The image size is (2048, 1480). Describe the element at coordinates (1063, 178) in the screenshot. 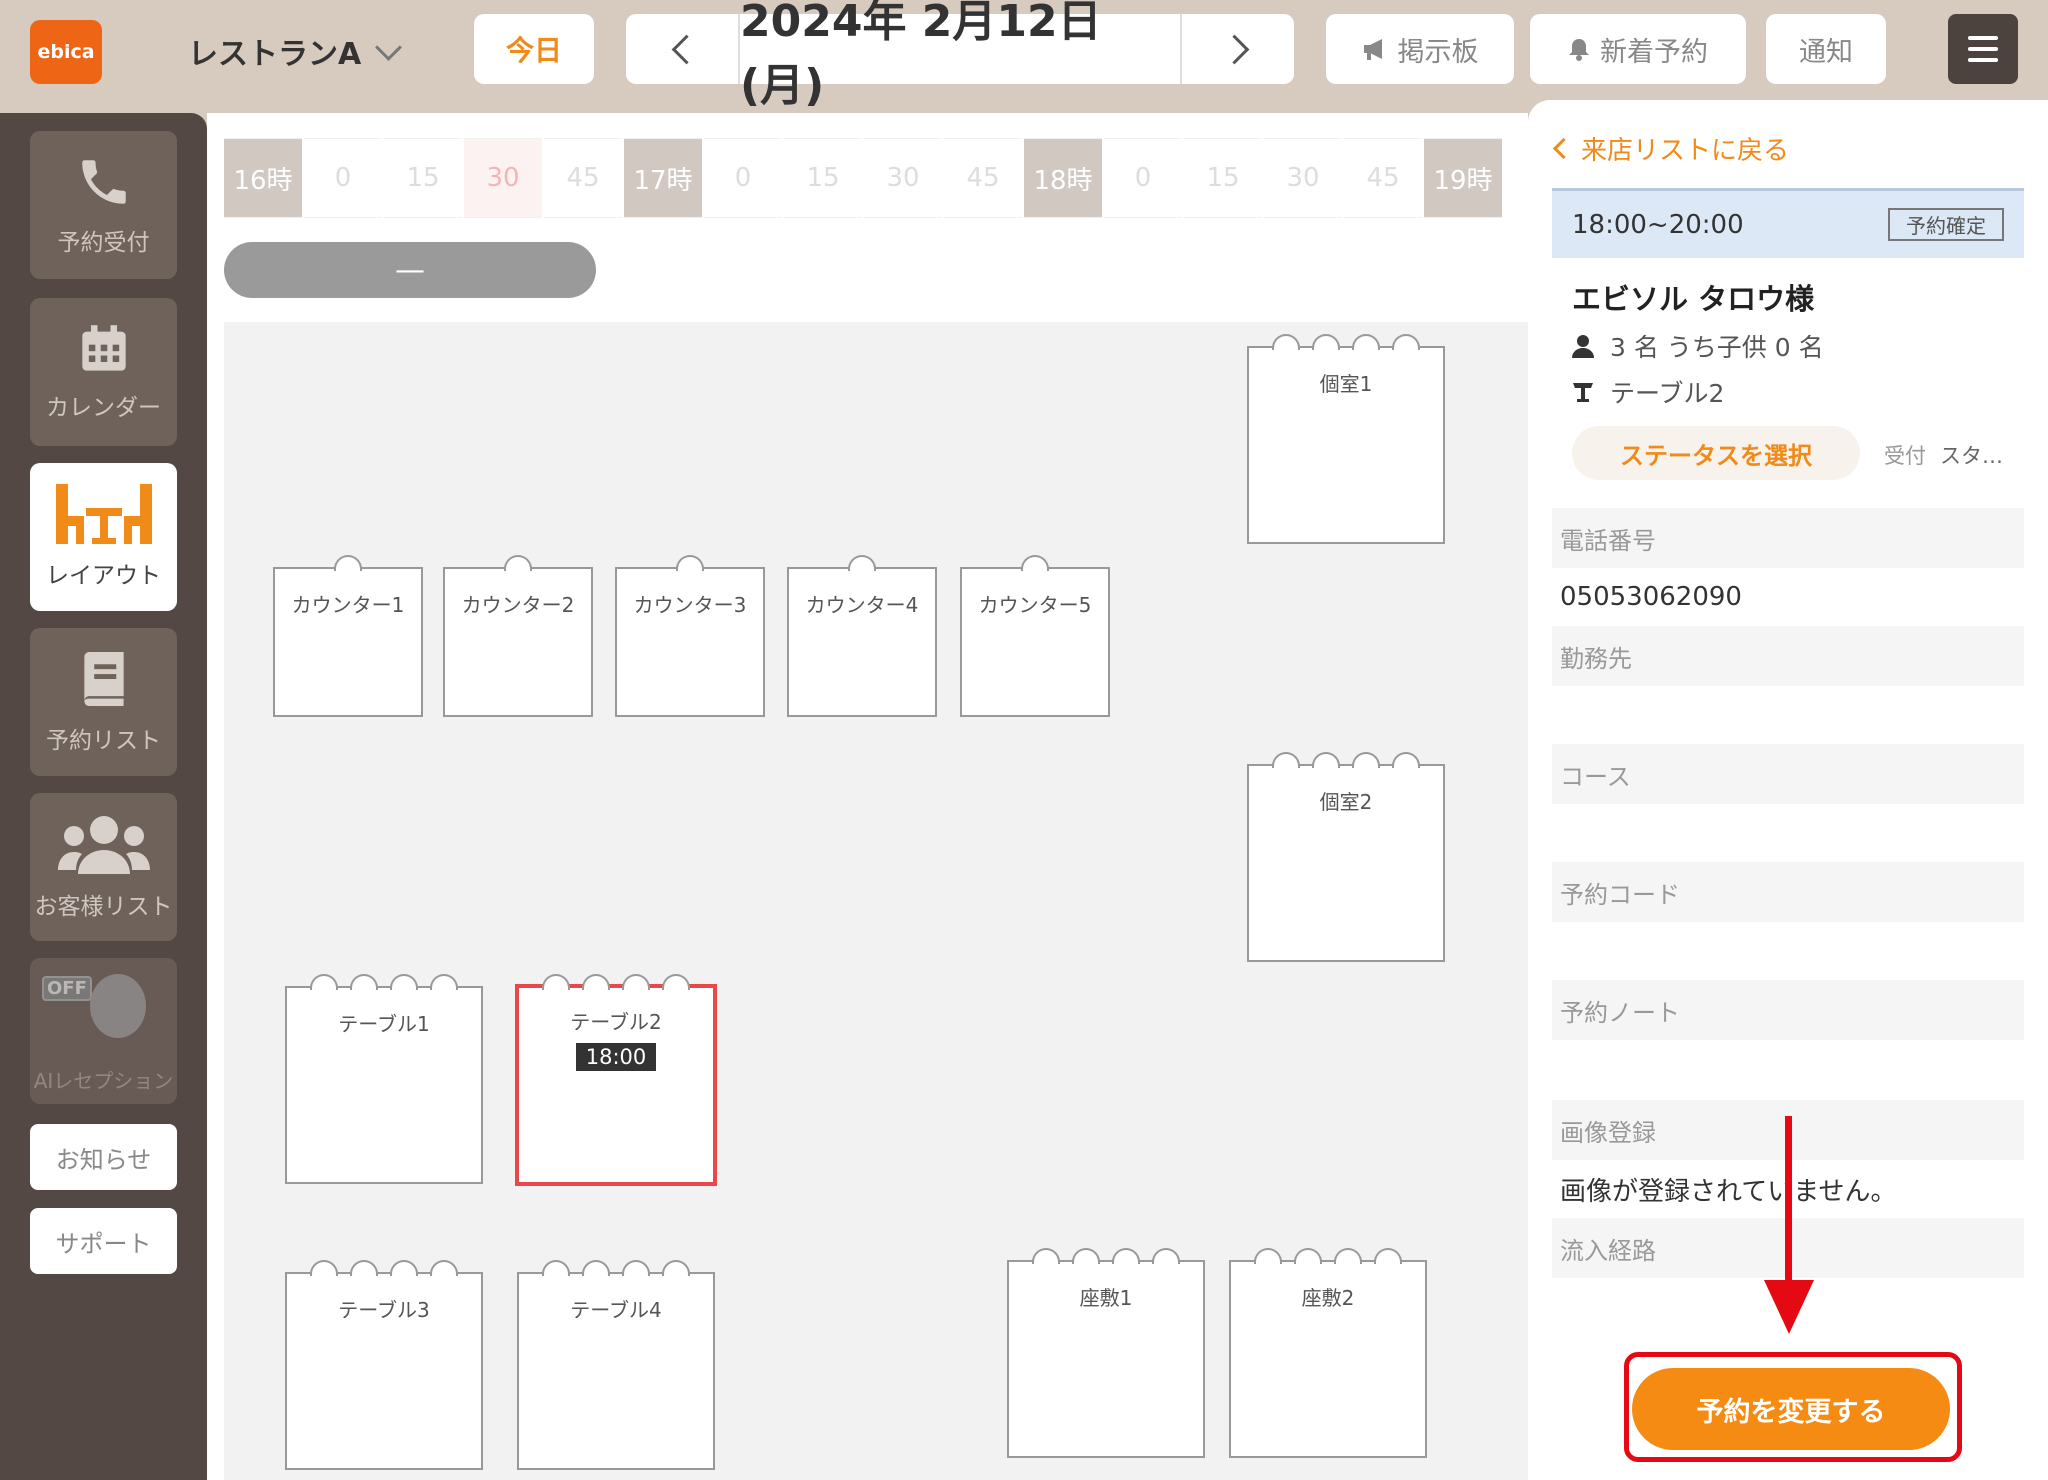

I see `time-cell: 18時` at that location.